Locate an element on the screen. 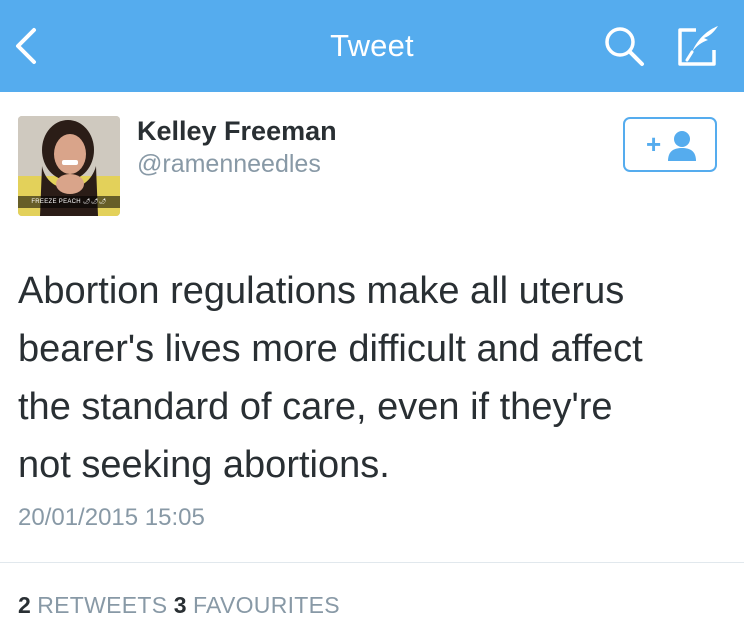  retweets-count: 2 is located at coordinates (24, 605).